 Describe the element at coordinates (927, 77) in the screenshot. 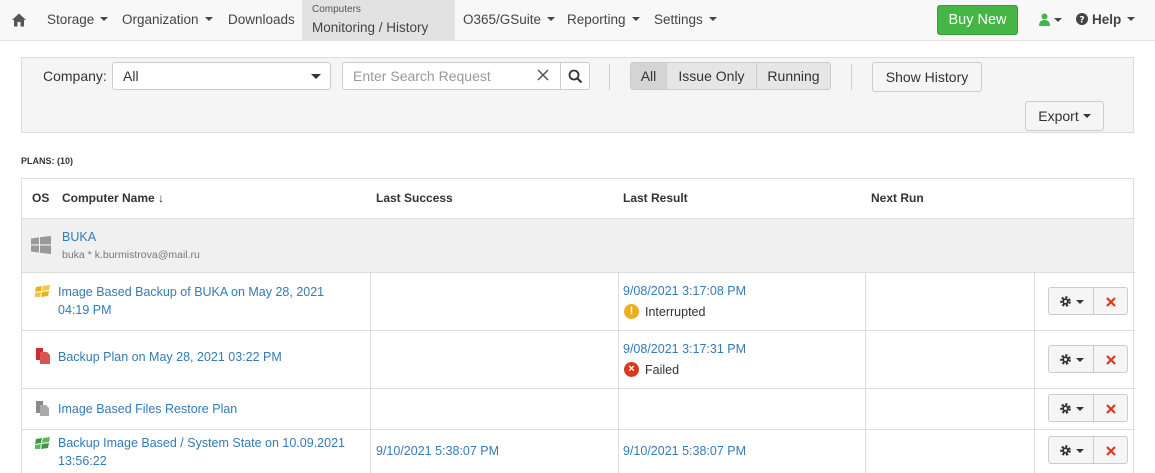

I see `show-history-button: Show History` at that location.